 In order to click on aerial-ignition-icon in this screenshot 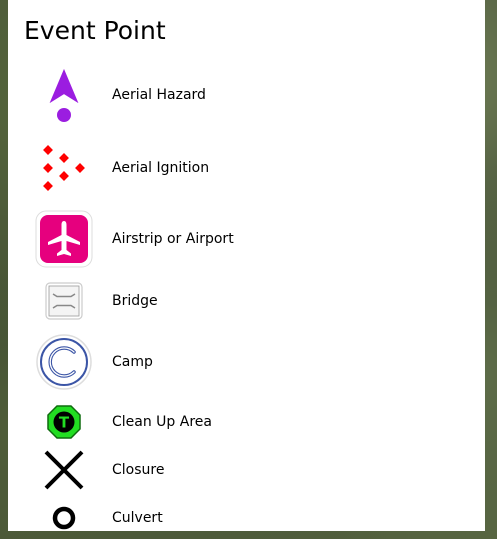, I will do `click(64, 168)`.